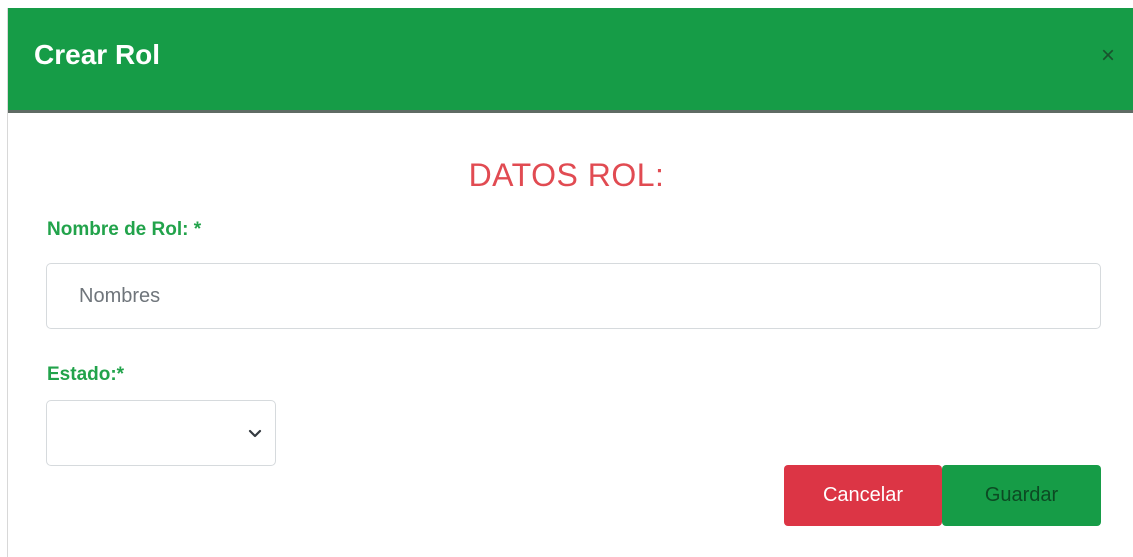  What do you see at coordinates (1021, 495) in the screenshot?
I see `save-button: Guardar` at bounding box center [1021, 495].